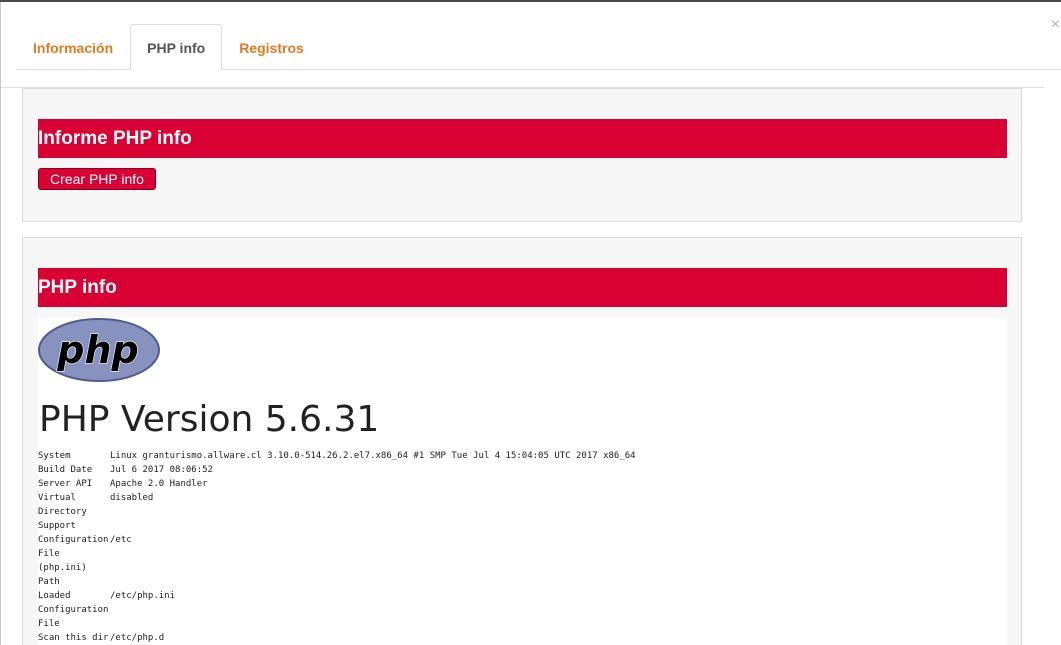  I want to click on table-row: Configuration File (php.ini) Path /etc, so click(337, 561).